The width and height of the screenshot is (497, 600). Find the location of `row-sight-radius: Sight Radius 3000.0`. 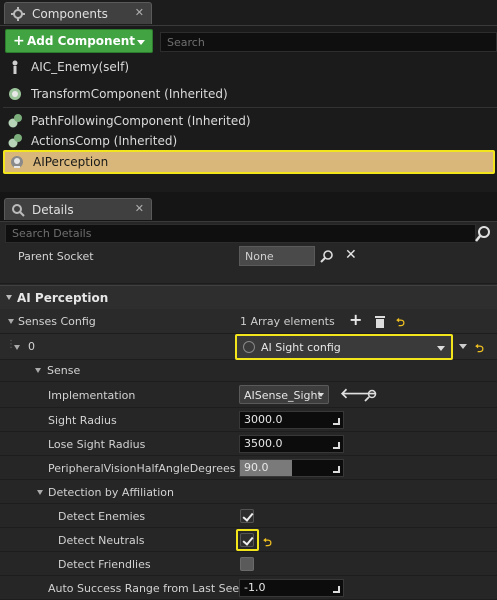

row-sight-radius: Sight Radius 3000.0 is located at coordinates (248, 420).